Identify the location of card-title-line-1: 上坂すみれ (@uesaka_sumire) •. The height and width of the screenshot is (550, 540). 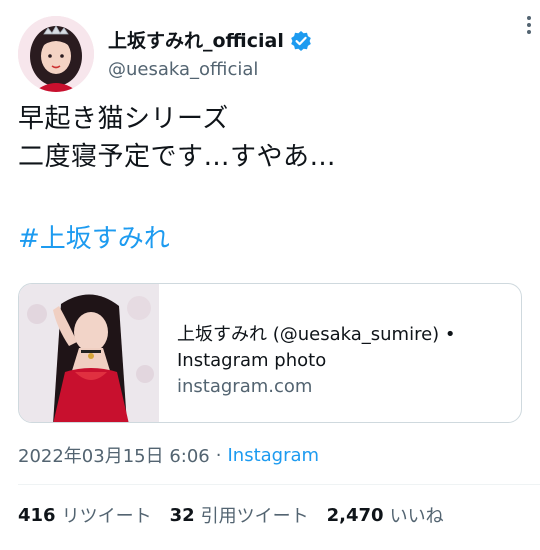
(316, 334).